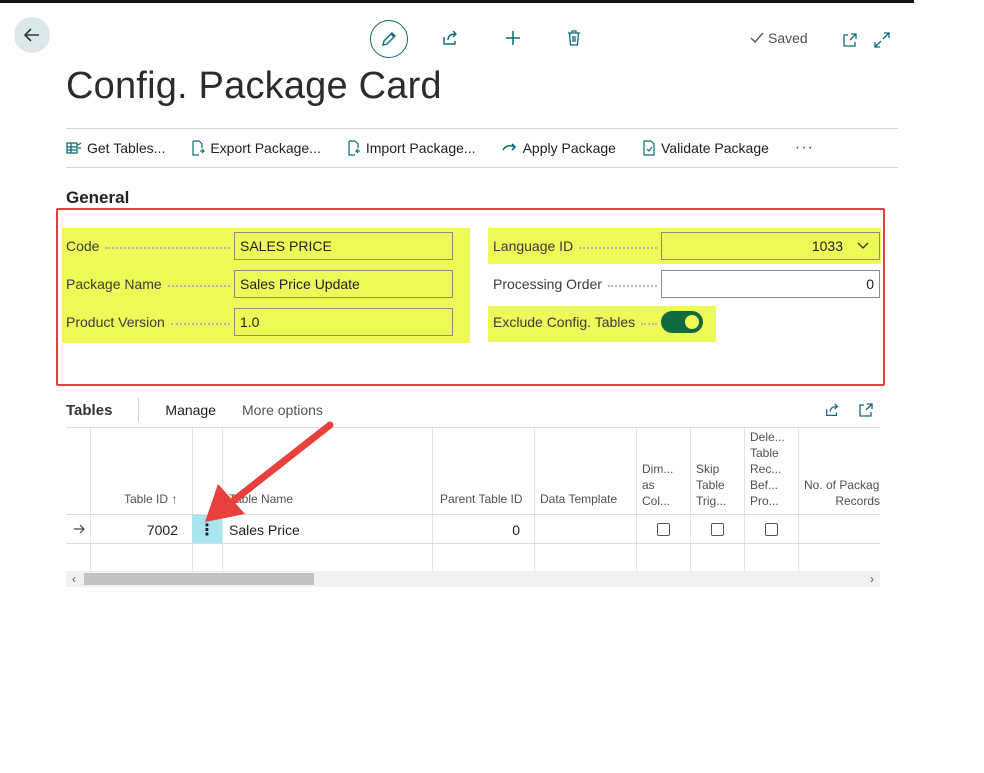 The image size is (984, 773). I want to click on expand-icon, so click(882, 40).